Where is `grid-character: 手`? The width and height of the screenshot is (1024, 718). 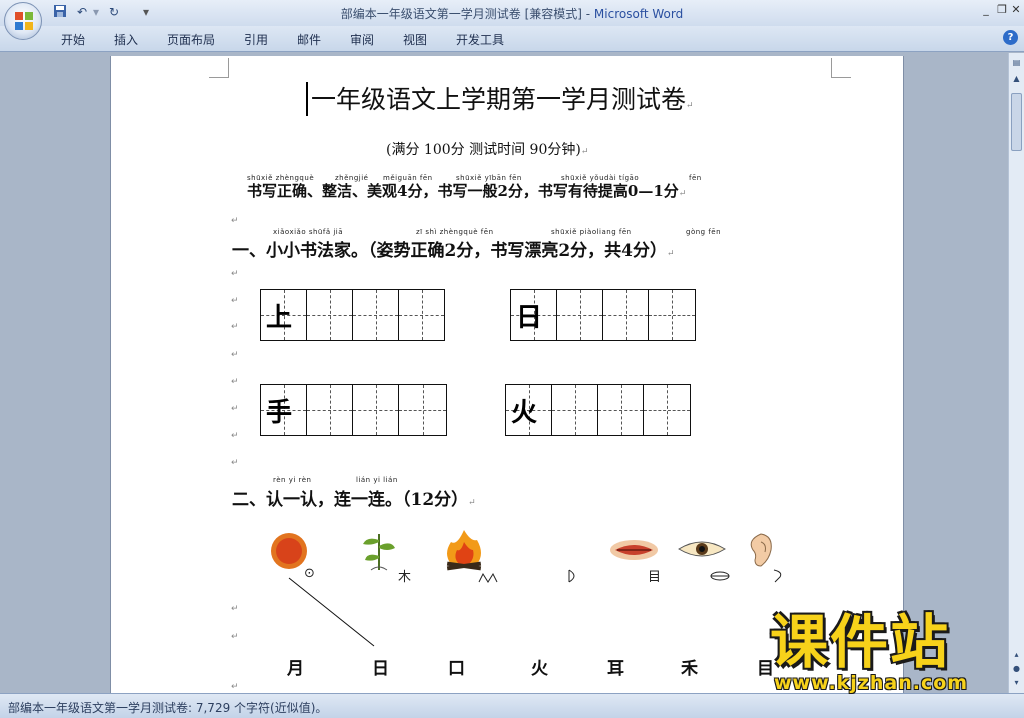
grid-character: 手 is located at coordinates (279, 413).